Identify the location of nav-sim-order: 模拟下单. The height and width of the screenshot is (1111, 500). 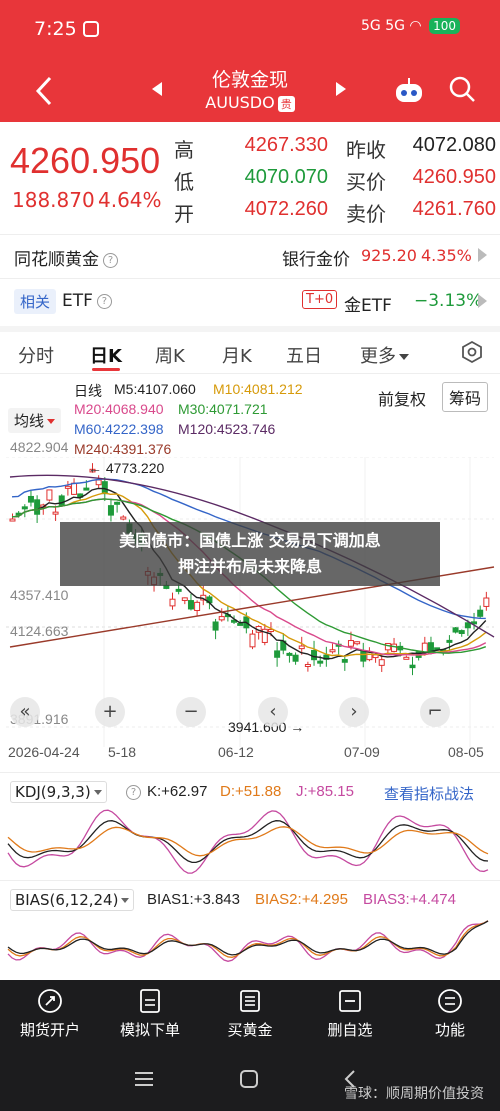
(150, 1014).